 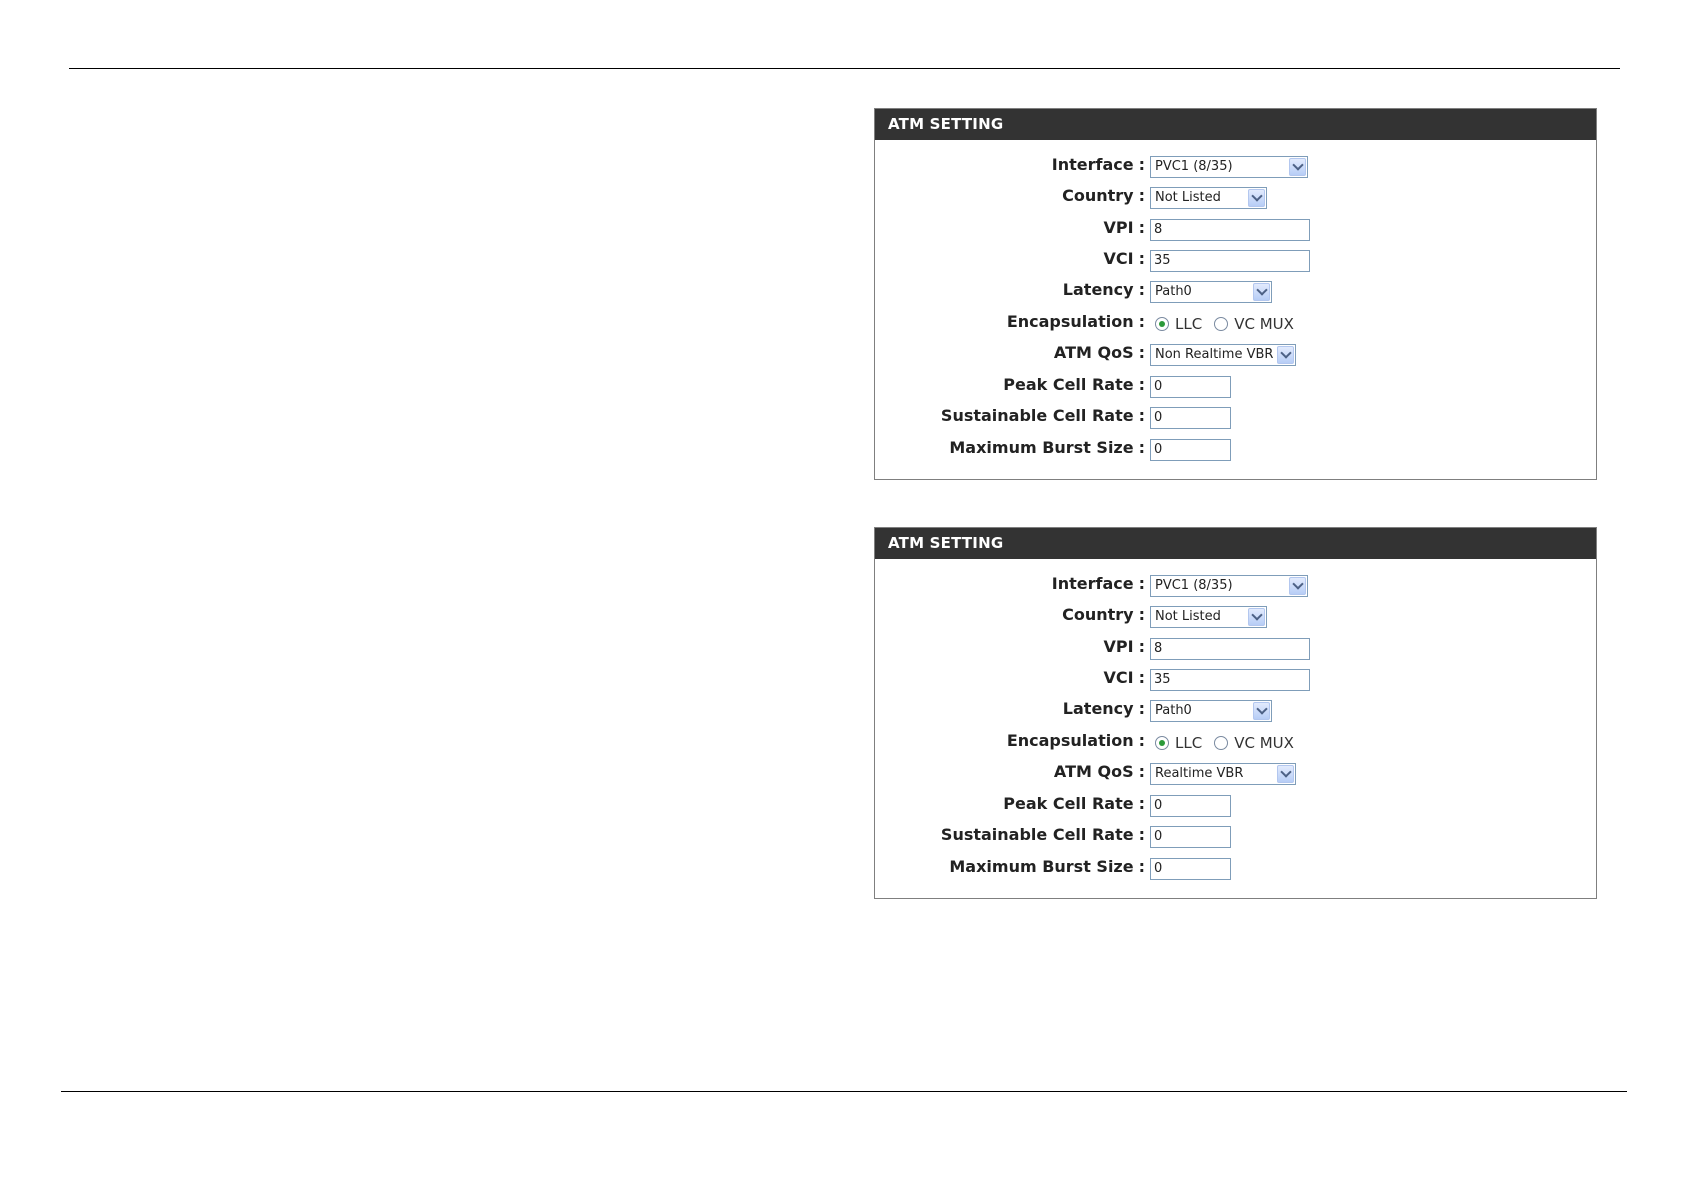 I want to click on atm-qos-row: ATM QoS: Realtime VBR, so click(x=1235, y=774).